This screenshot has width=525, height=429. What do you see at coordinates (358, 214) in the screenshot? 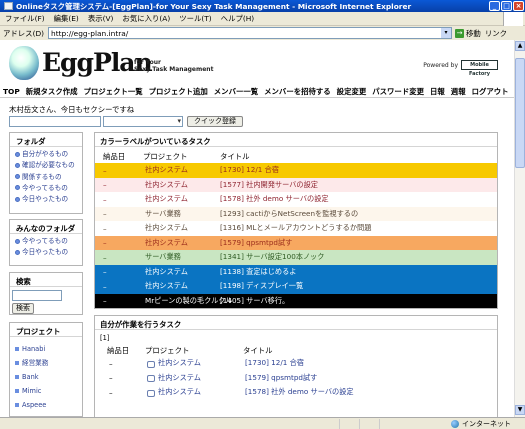
I see `cell-title: [1293] cactiからNetScreenを監視するの` at bounding box center [358, 214].